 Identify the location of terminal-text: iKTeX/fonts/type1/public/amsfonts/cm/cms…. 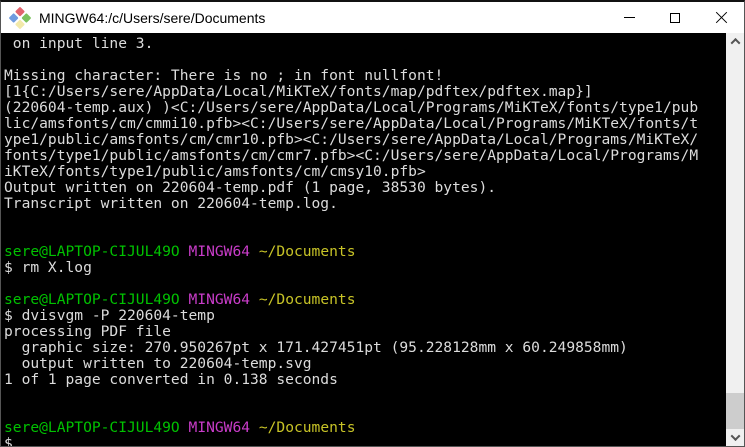
(215, 171).